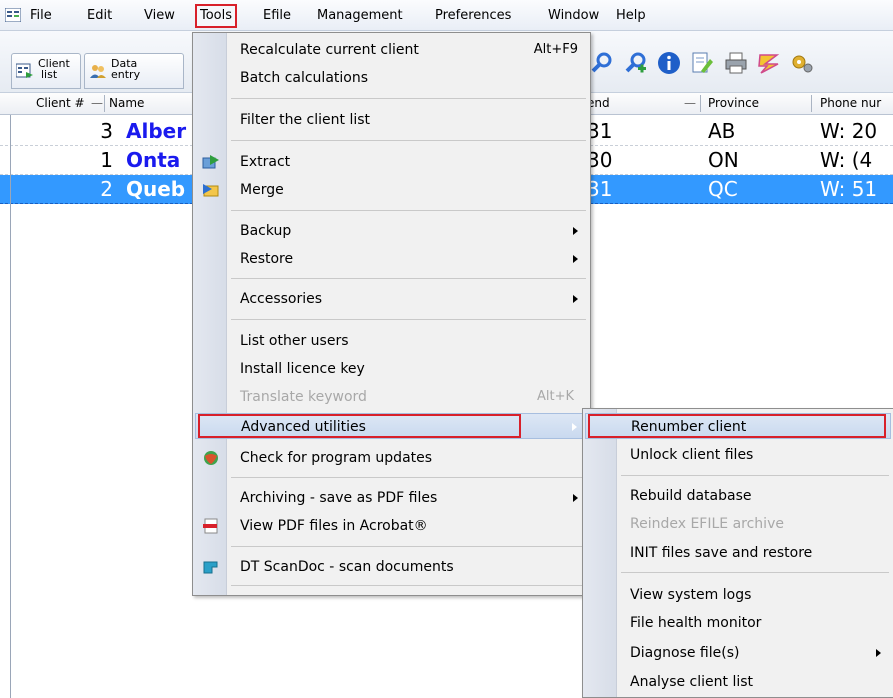 This screenshot has width=893, height=698. I want to click on menu-window: Window, so click(573, 16).